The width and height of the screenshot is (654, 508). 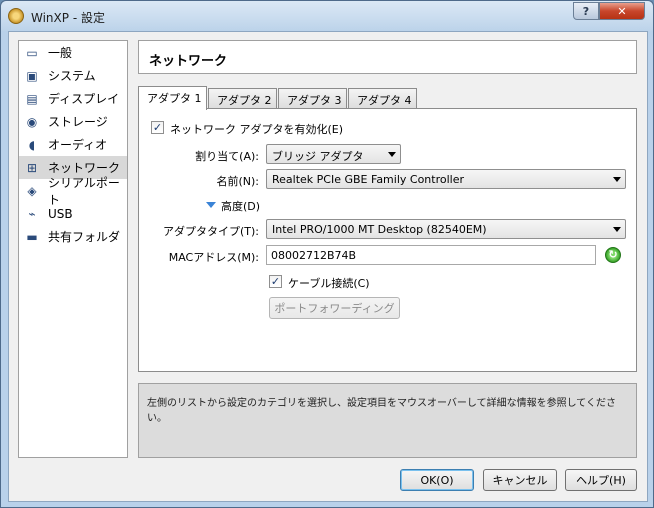 I want to click on sidebar-item-serial-port: ◈ シリアルポート, so click(x=73, y=191).